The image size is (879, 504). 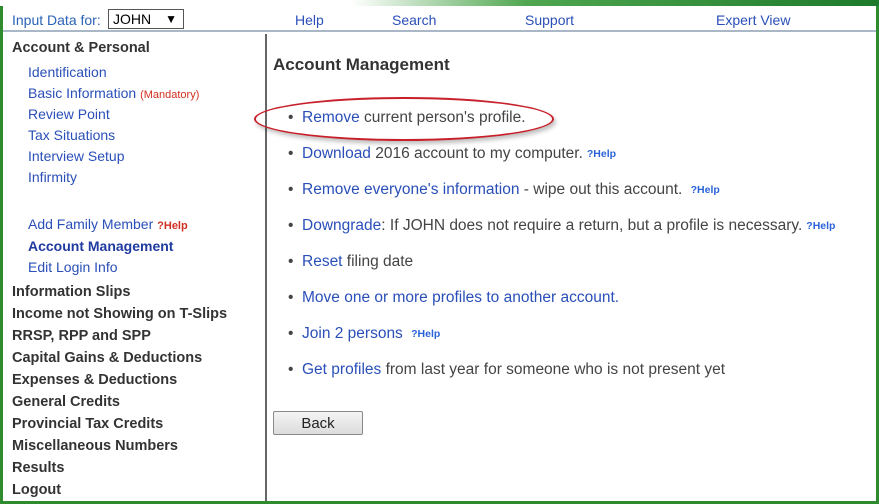 What do you see at coordinates (81, 336) in the screenshot?
I see `sidebar-section-rrsp: RRSP, RPP and SPP` at bounding box center [81, 336].